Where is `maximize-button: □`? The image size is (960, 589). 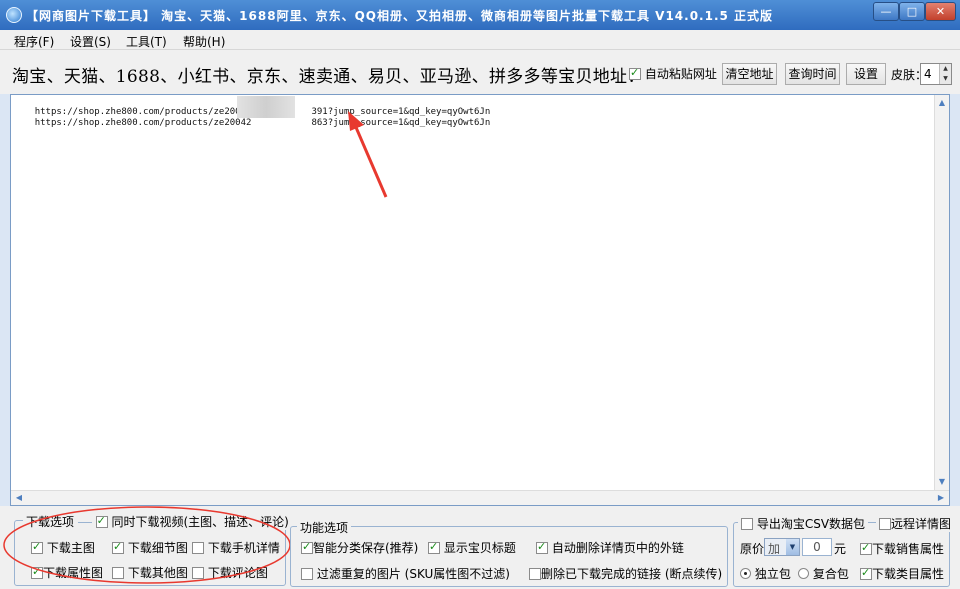 maximize-button: □ is located at coordinates (912, 11).